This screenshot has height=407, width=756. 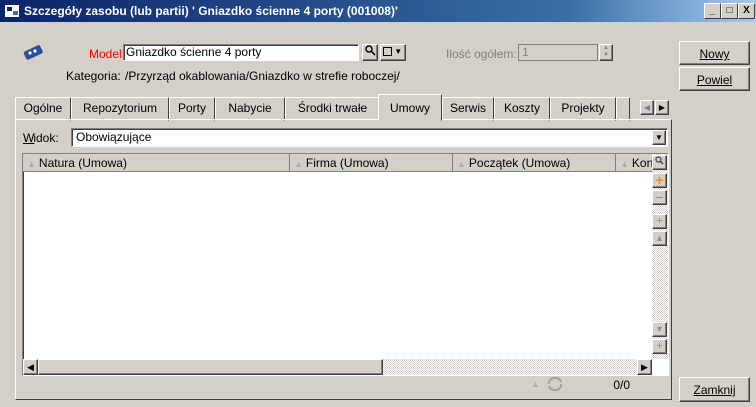 I want to click on quantity-spinner: ▲ ▼, so click(x=606, y=52).